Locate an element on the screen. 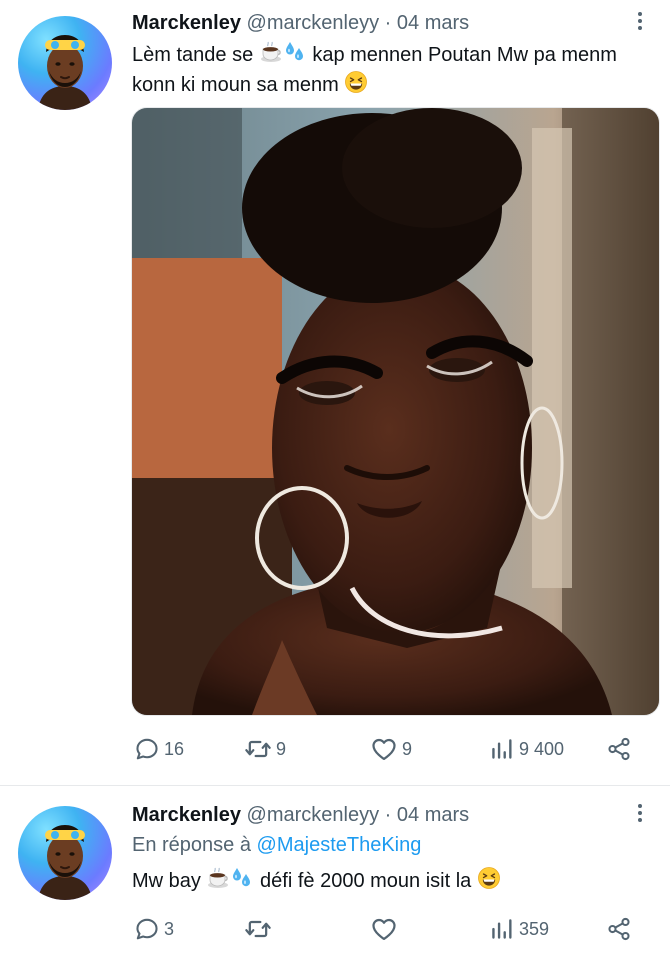 Image resolution: width=670 pixels, height=970 pixels. tweet-text-part1: Lèm tande se is located at coordinates (193, 55).